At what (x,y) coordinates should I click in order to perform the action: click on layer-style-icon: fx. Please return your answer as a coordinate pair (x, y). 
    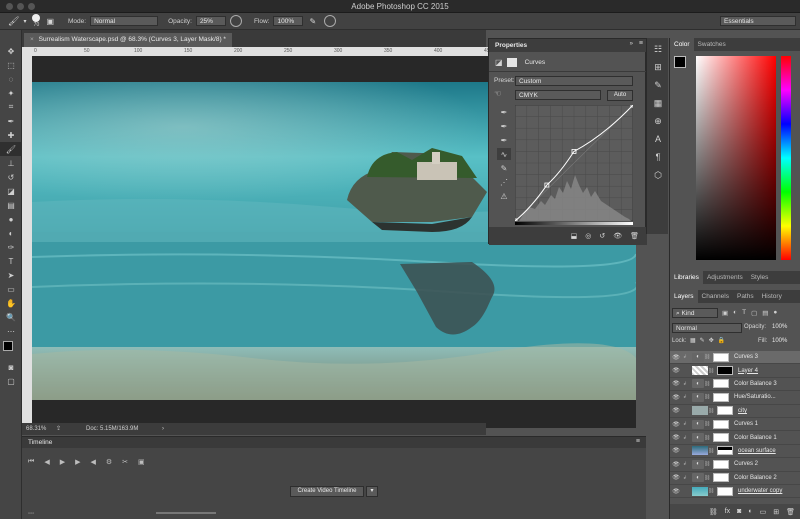
    Looking at the image, I should click on (727, 511).